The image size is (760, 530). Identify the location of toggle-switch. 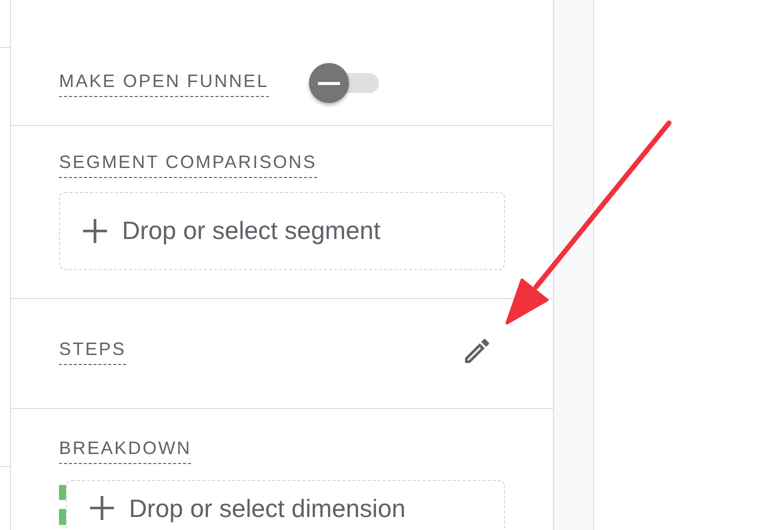
(344, 83).